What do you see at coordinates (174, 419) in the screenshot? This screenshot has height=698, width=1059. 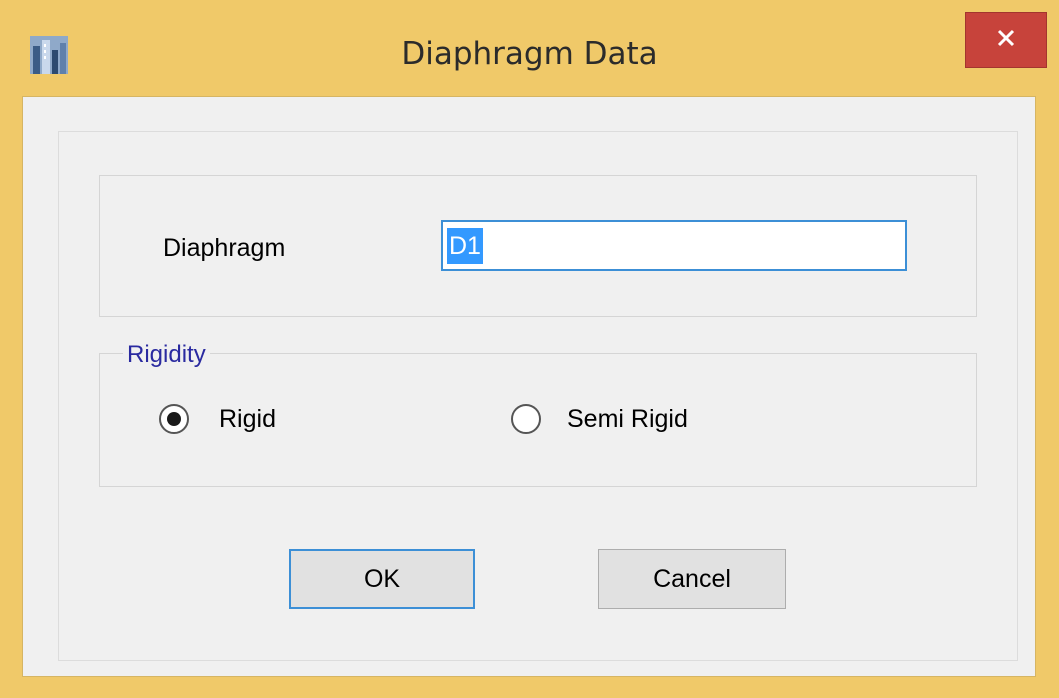 I see `rigid-radio` at bounding box center [174, 419].